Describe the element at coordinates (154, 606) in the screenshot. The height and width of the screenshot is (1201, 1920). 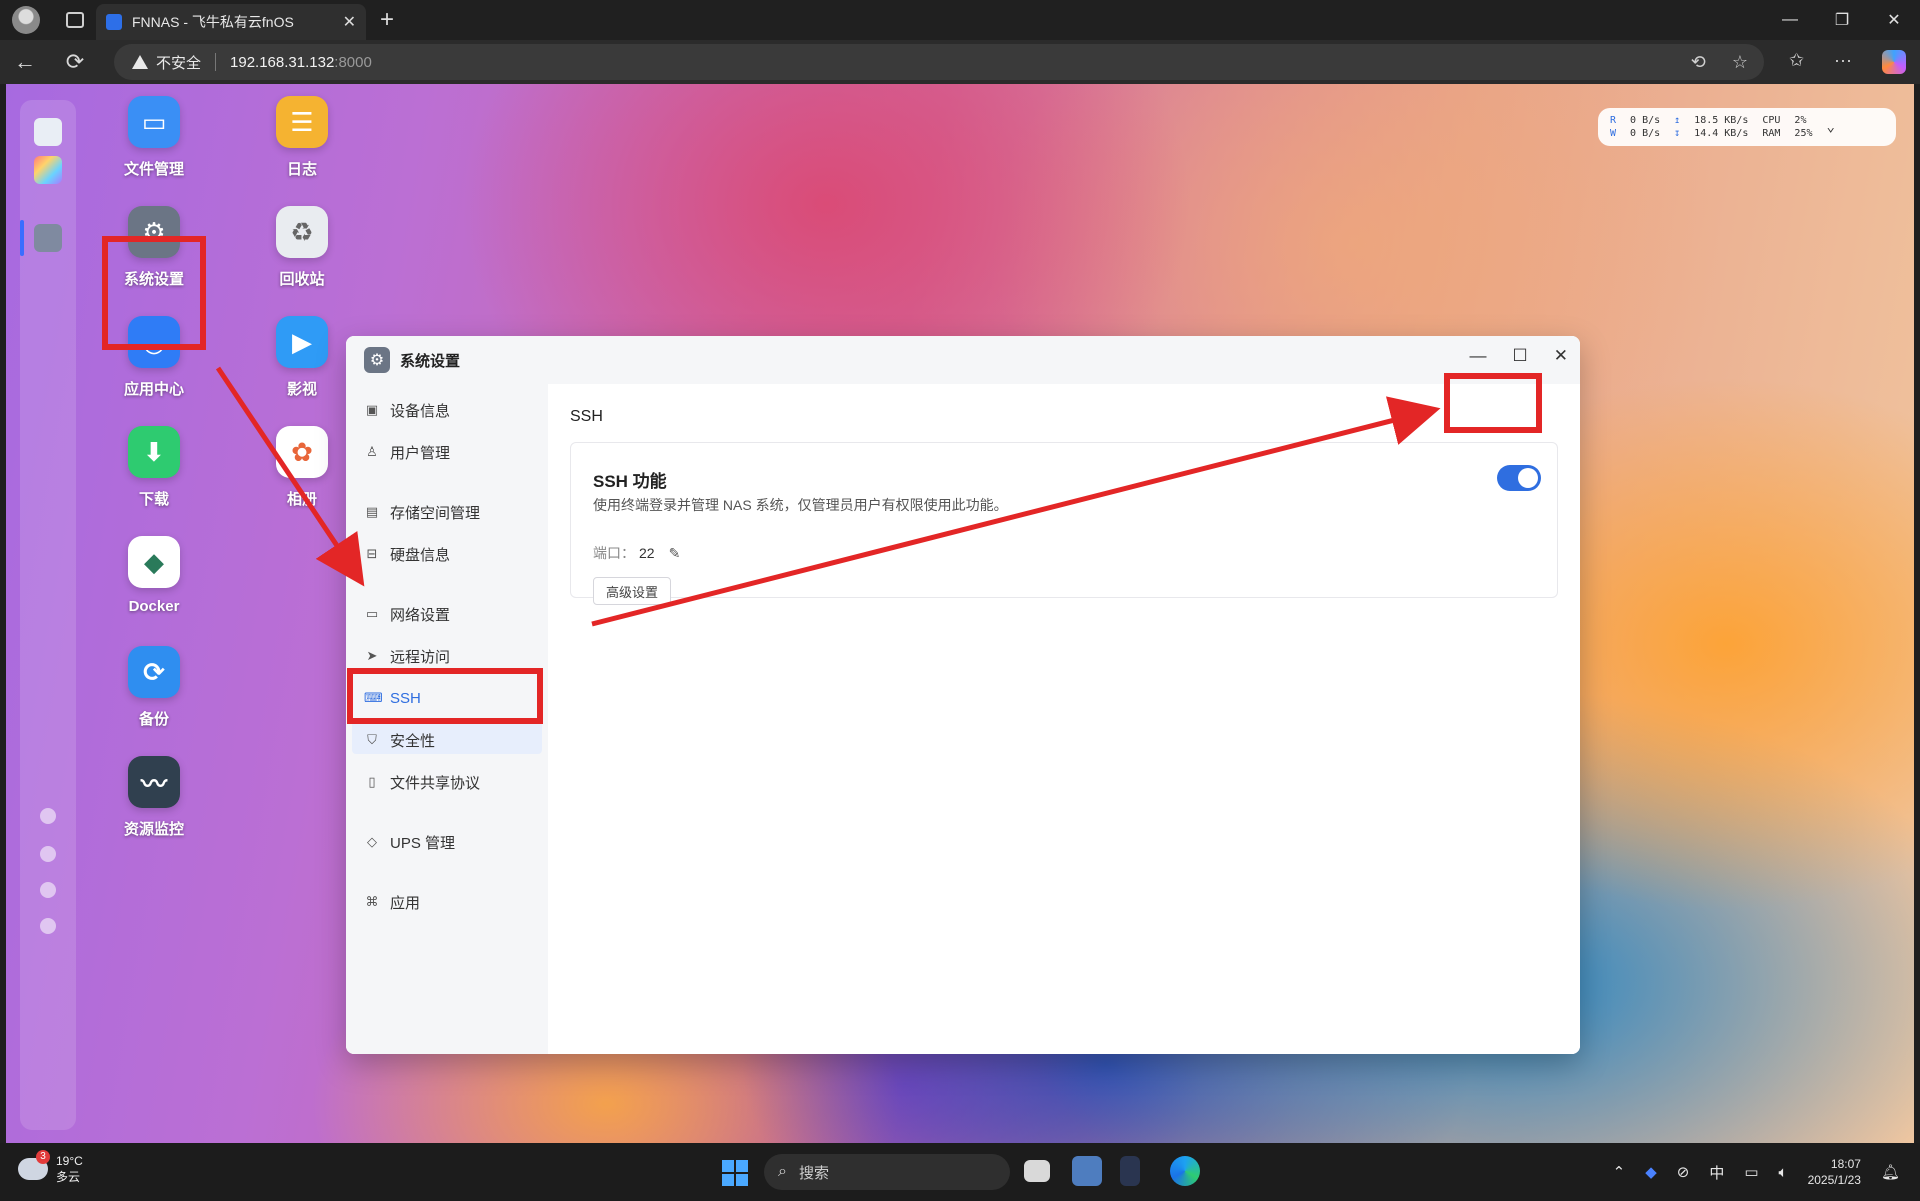
I see `icon-label: Docker` at that location.